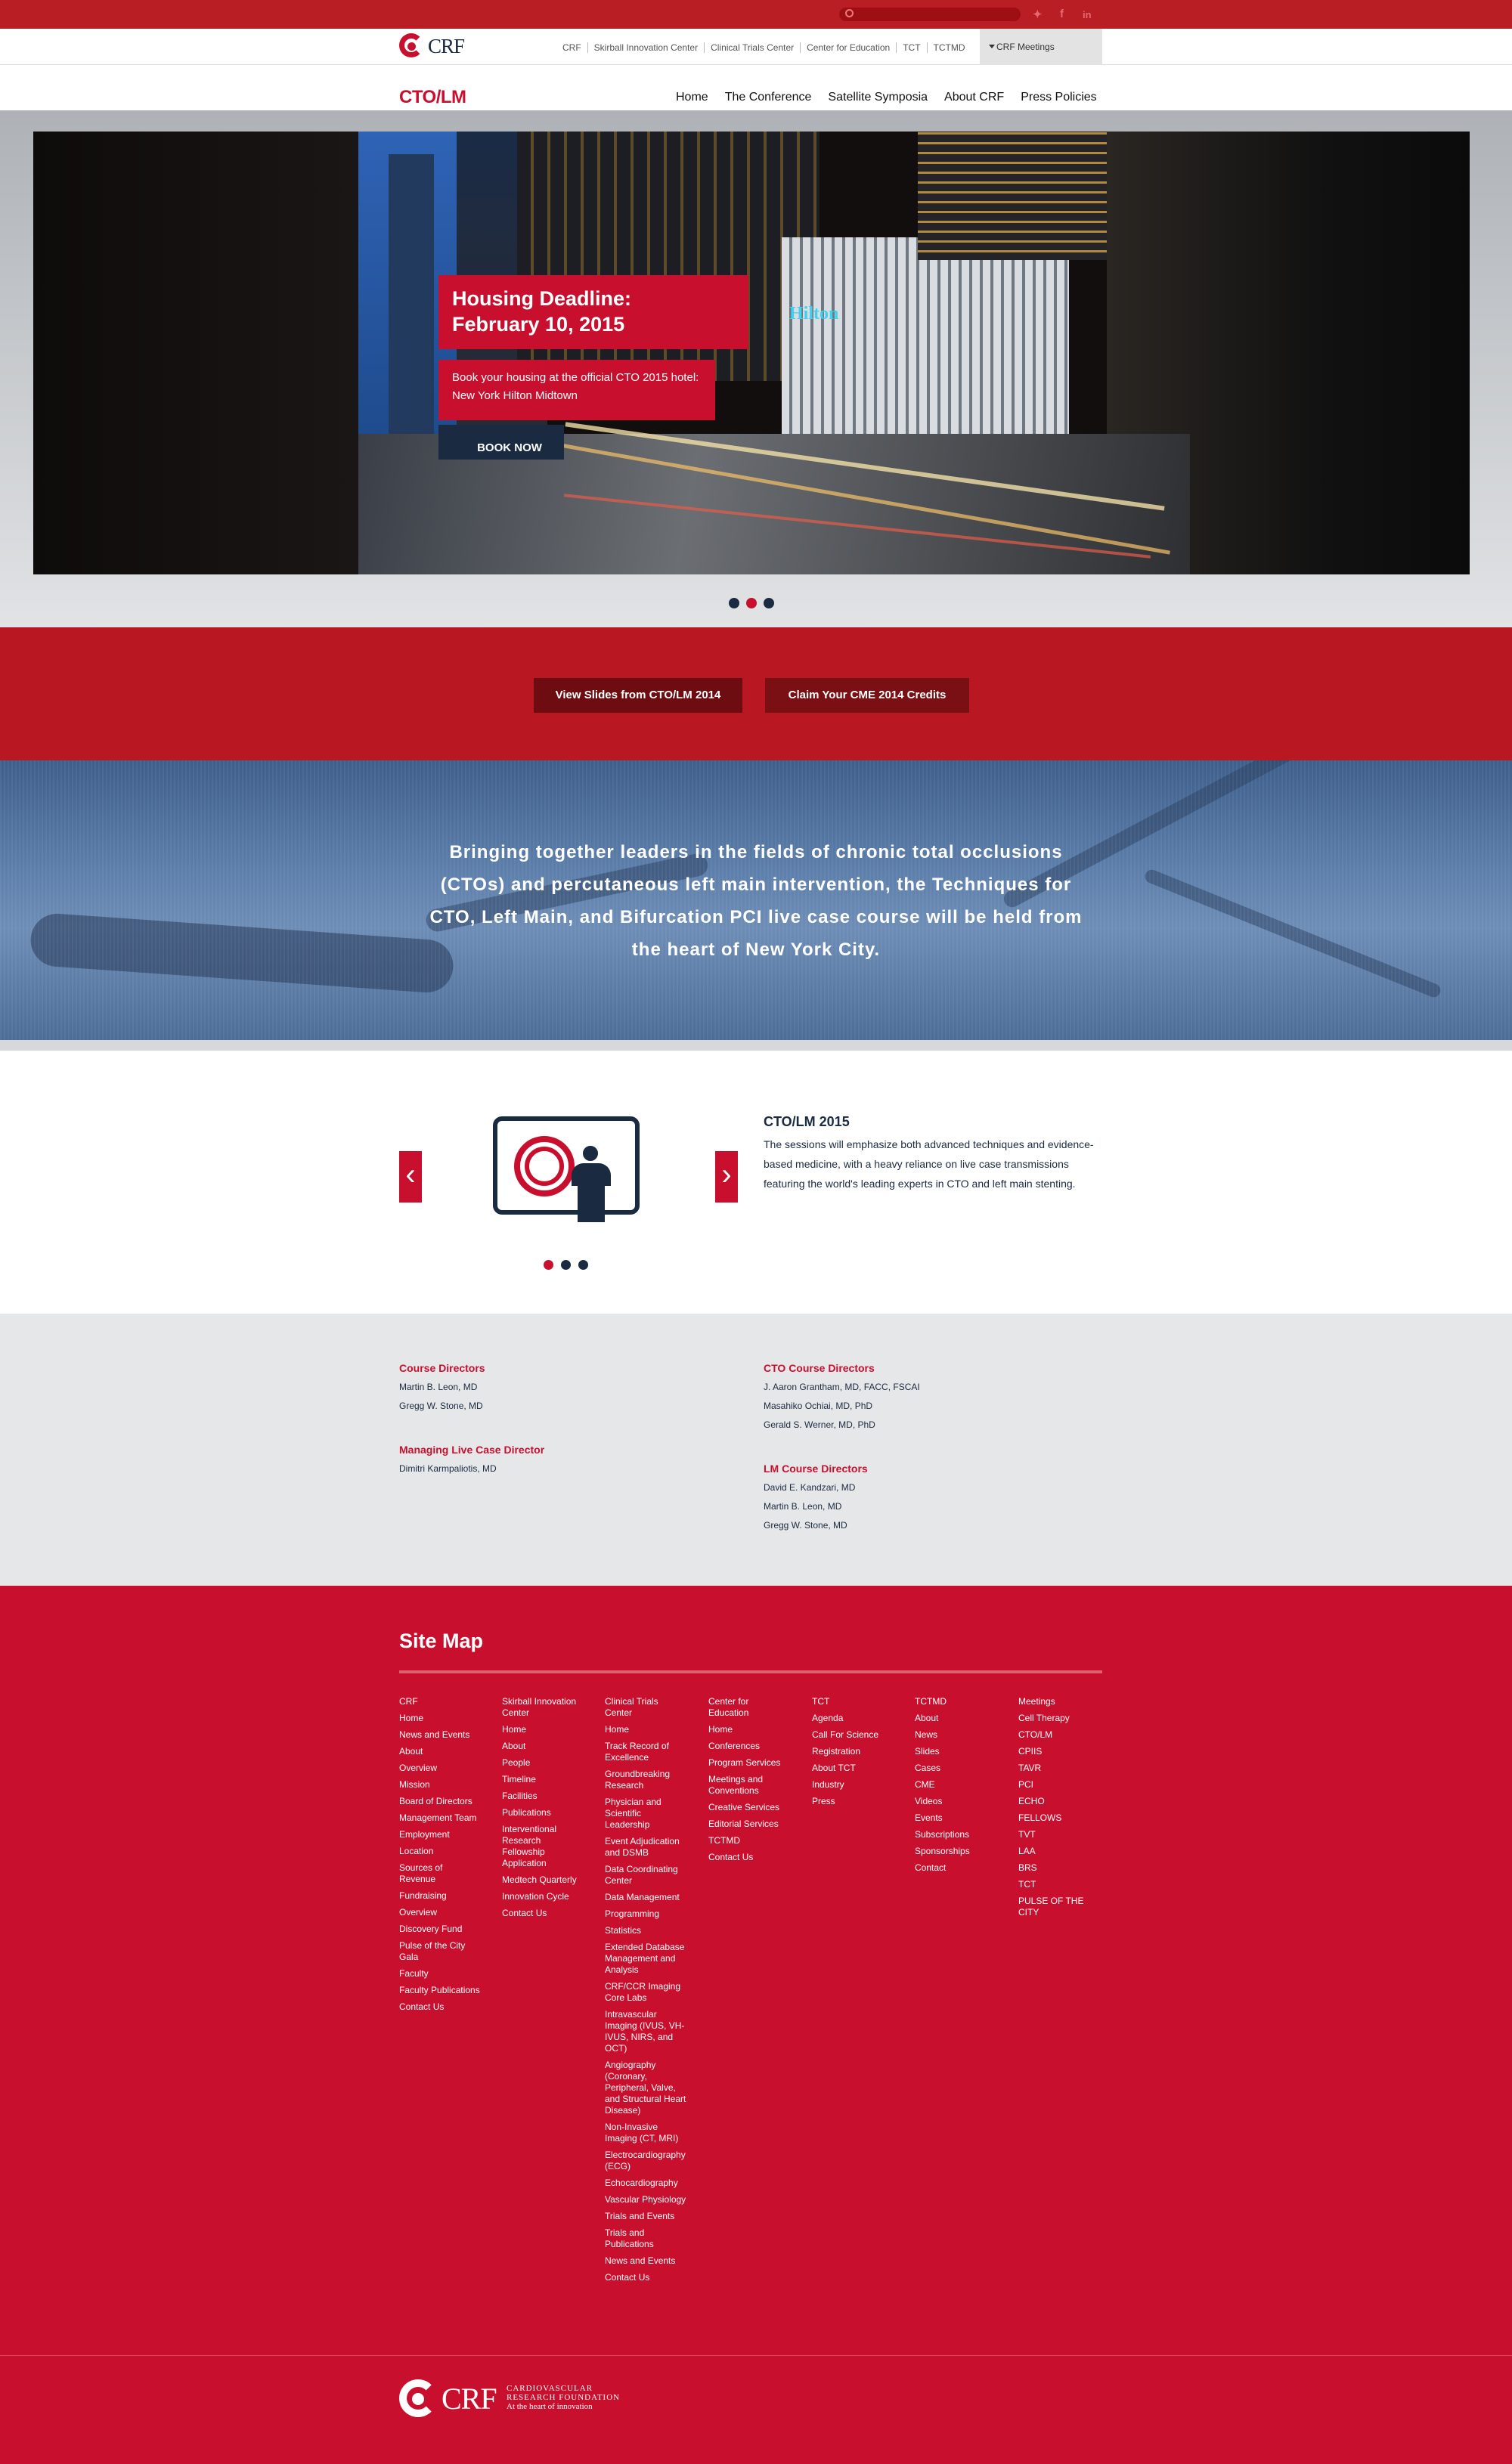 The image size is (1512, 2464). Describe the element at coordinates (645, 1780) in the screenshot. I see `sitemap-link: Groundbreaking Research` at that location.